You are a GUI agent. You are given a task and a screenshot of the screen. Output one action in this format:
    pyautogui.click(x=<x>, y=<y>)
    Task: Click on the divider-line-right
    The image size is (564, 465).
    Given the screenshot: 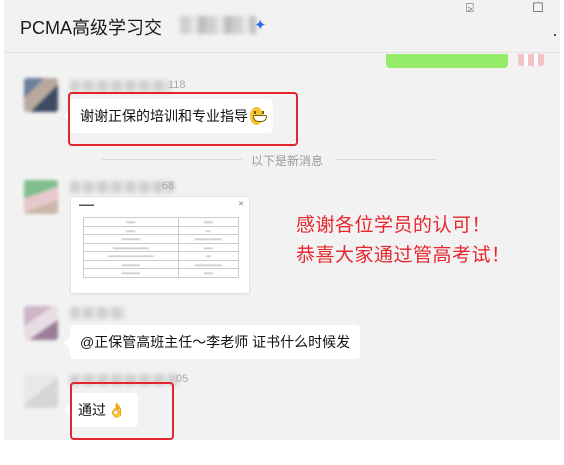 What is the action you would take?
    pyautogui.click(x=386, y=159)
    